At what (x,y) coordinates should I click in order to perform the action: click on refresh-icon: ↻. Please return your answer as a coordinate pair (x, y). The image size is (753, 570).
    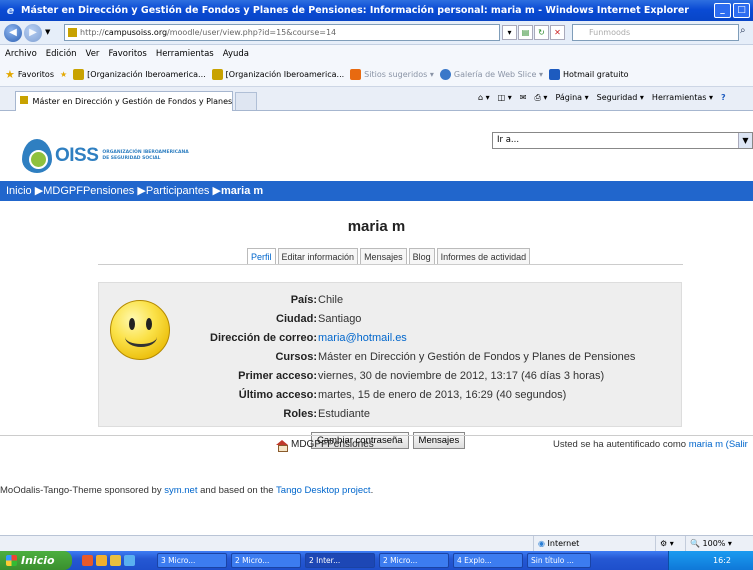
    Looking at the image, I should click on (541, 32).